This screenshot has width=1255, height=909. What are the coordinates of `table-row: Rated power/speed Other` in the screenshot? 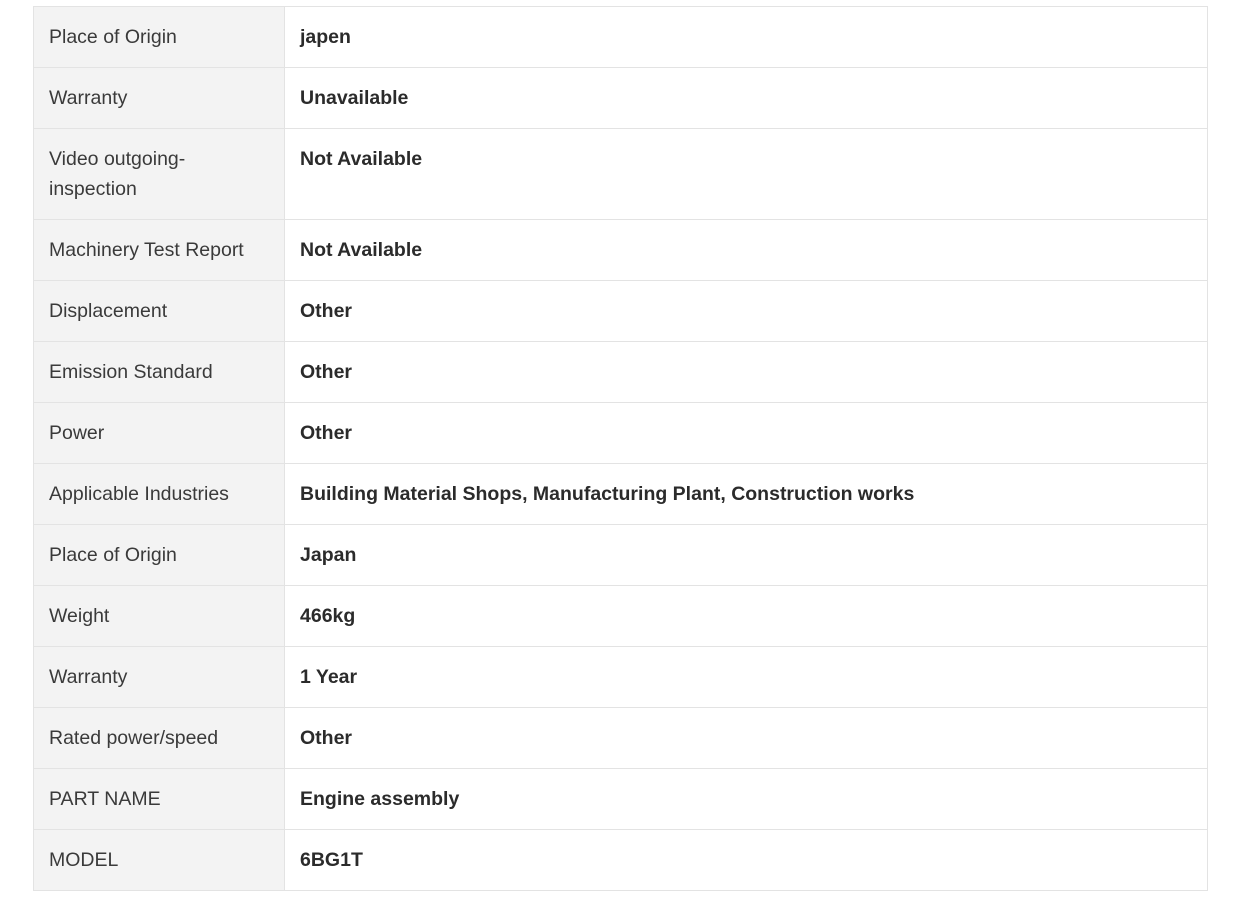 It's located at (620, 738).